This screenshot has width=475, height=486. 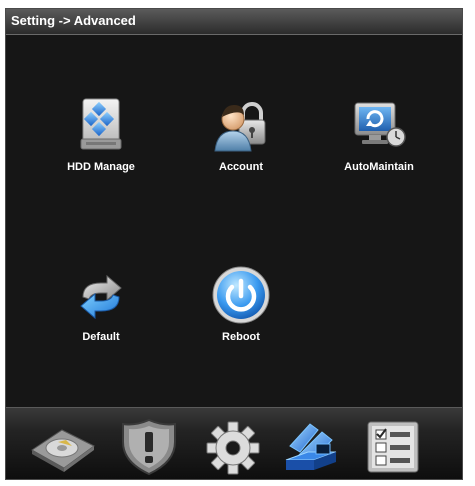 What do you see at coordinates (241, 337) in the screenshot?
I see `reboot-label: Reboot` at bounding box center [241, 337].